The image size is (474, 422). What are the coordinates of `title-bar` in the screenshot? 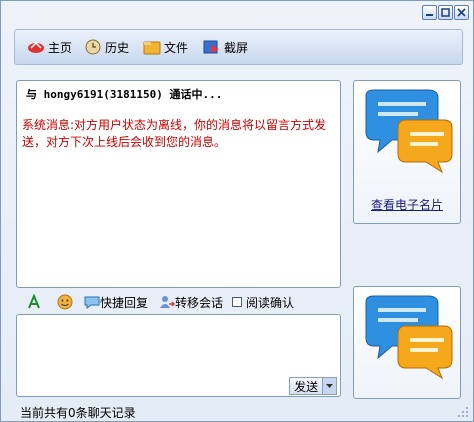 It's located at (237, 12).